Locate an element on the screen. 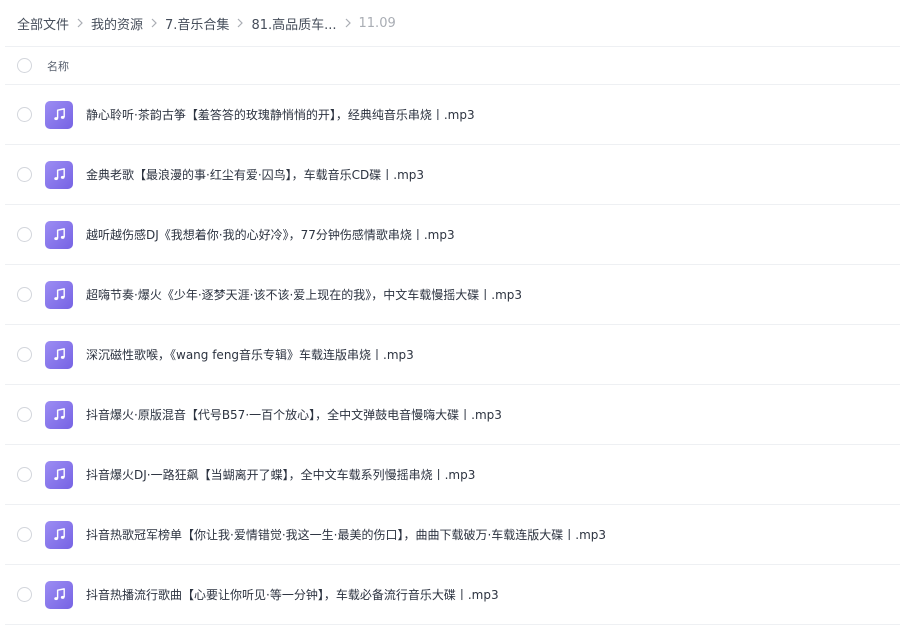 The height and width of the screenshot is (632, 900). file-name: 静心聆听·茶韵古筝【羞答答的玫瑰静悄悄的开】，经典纯音乐串烧丨.mp3 is located at coordinates (280, 114).